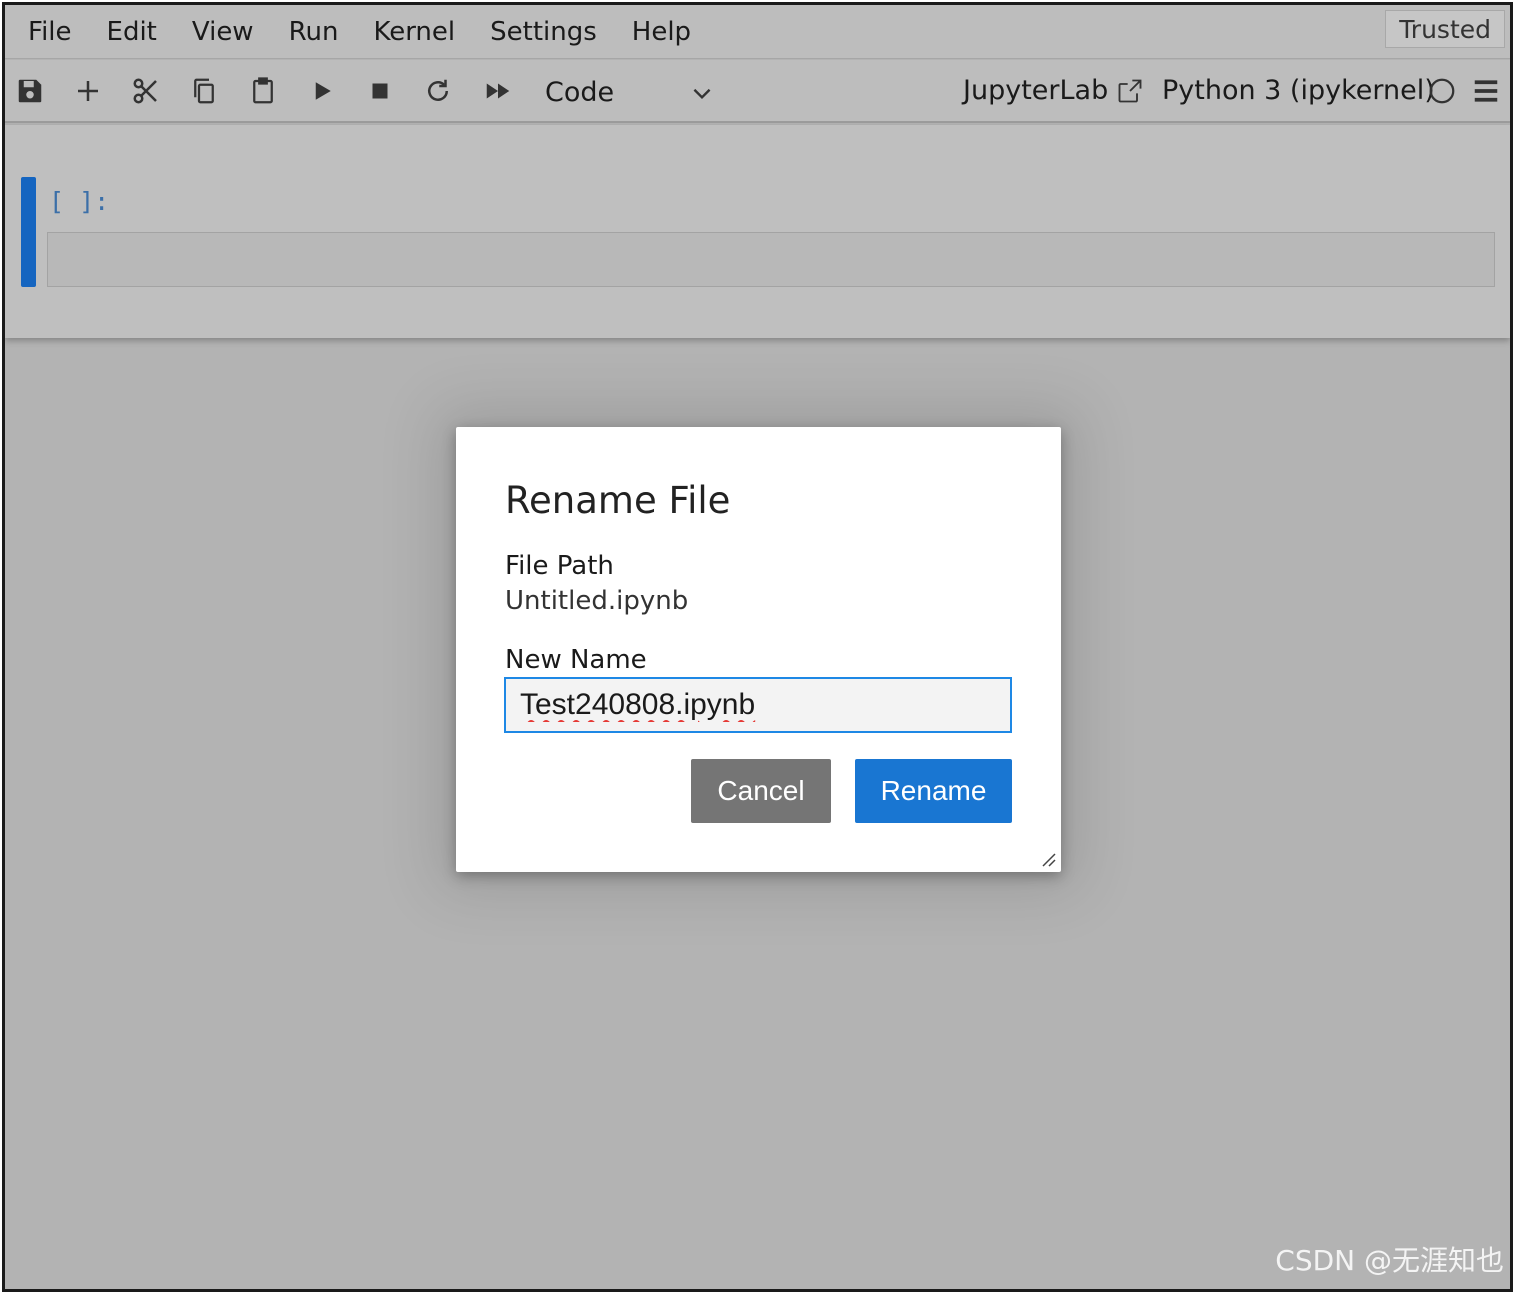 The height and width of the screenshot is (1296, 1516). Describe the element at coordinates (1036, 90) in the screenshot. I see `jupyterlab-label: JupyterLab` at that location.